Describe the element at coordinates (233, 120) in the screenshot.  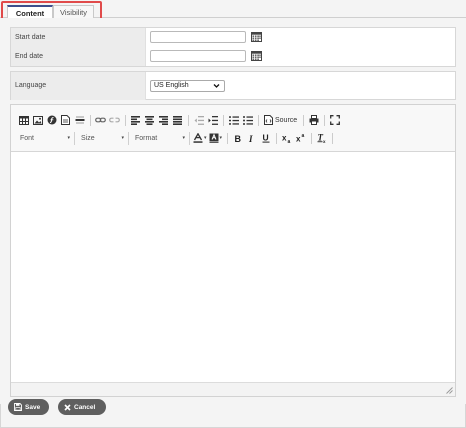
I see `numbered-list-icon` at that location.